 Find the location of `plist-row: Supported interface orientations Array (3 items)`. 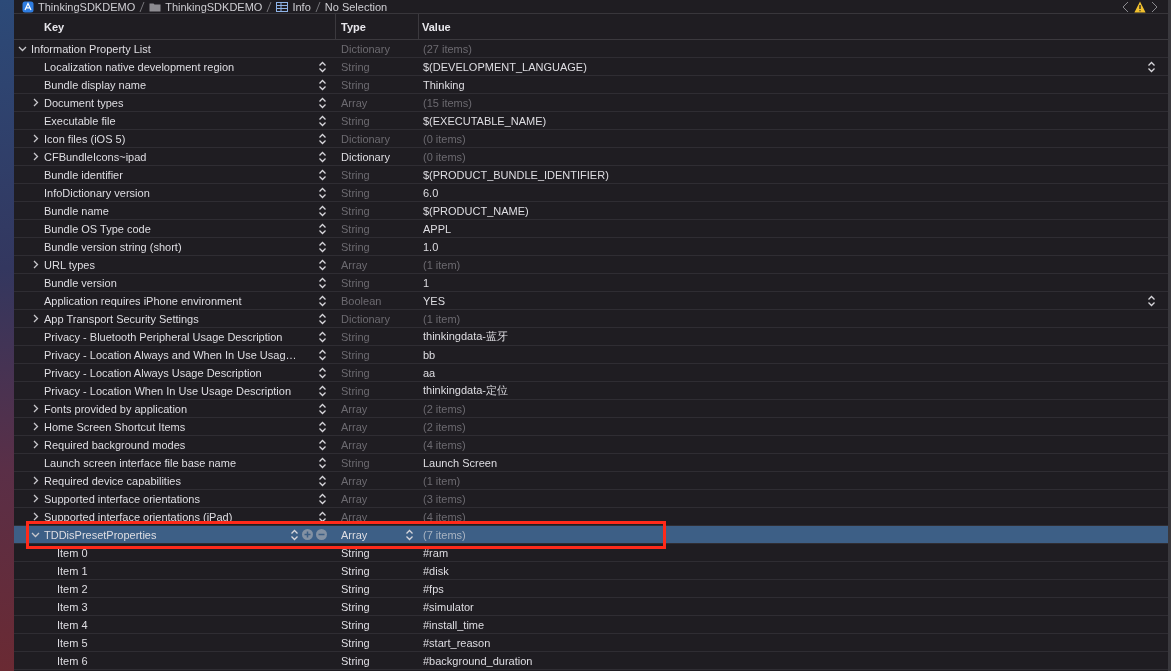

plist-row: Supported interface orientations Array (3 items) is located at coordinates (591, 499).